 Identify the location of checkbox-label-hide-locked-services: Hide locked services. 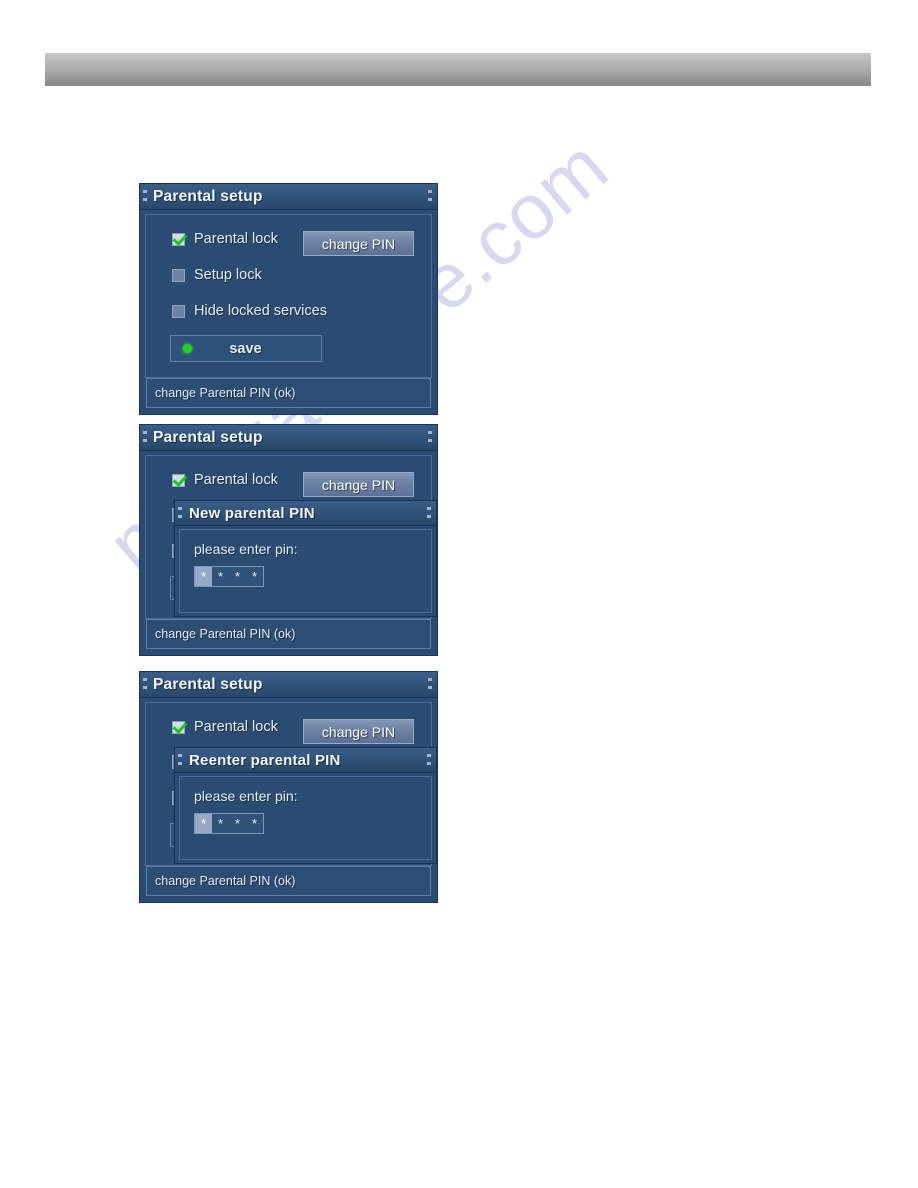
(260, 311).